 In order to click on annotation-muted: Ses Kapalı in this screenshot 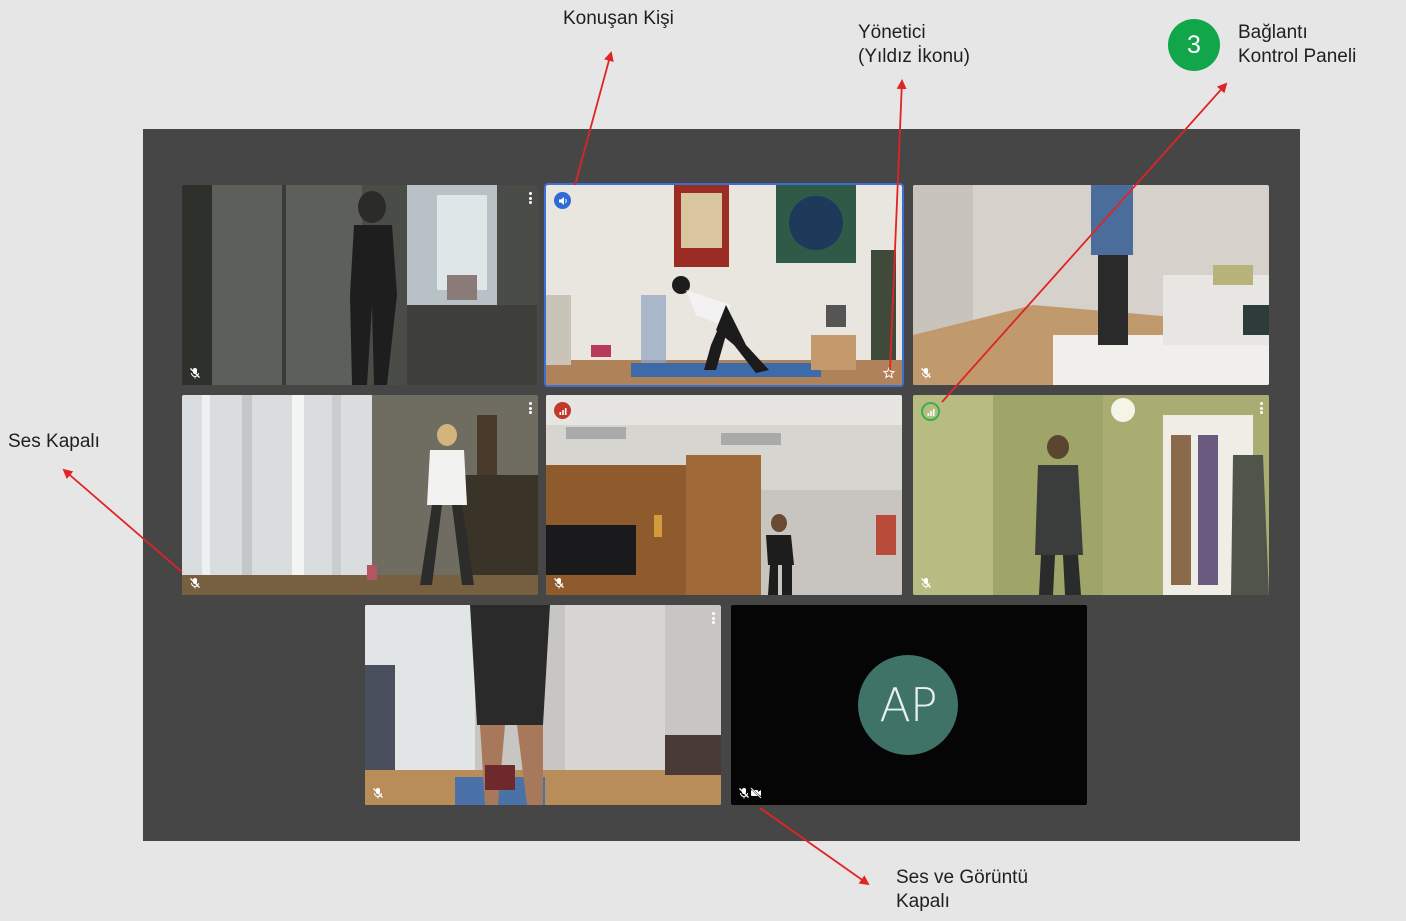, I will do `click(54, 442)`.